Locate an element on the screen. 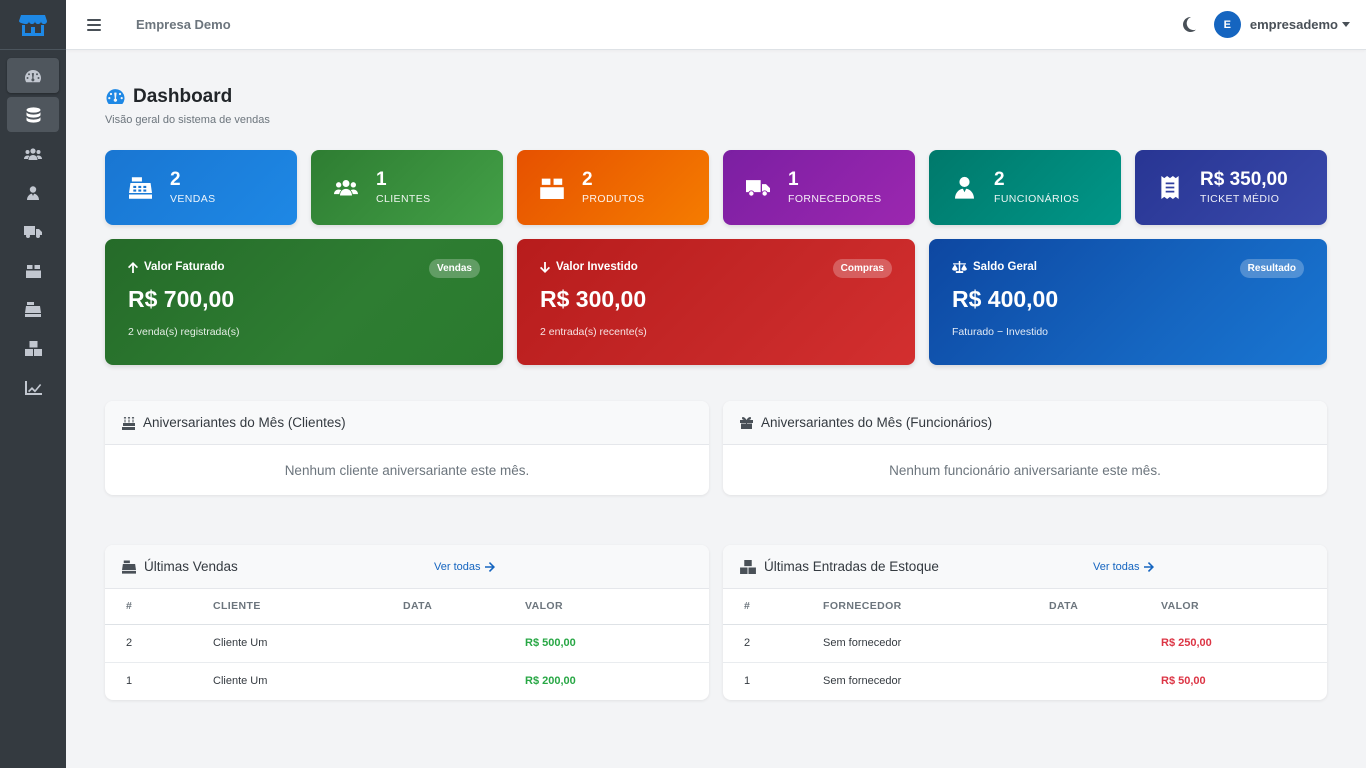  chevron-down-icon is located at coordinates (1346, 24).